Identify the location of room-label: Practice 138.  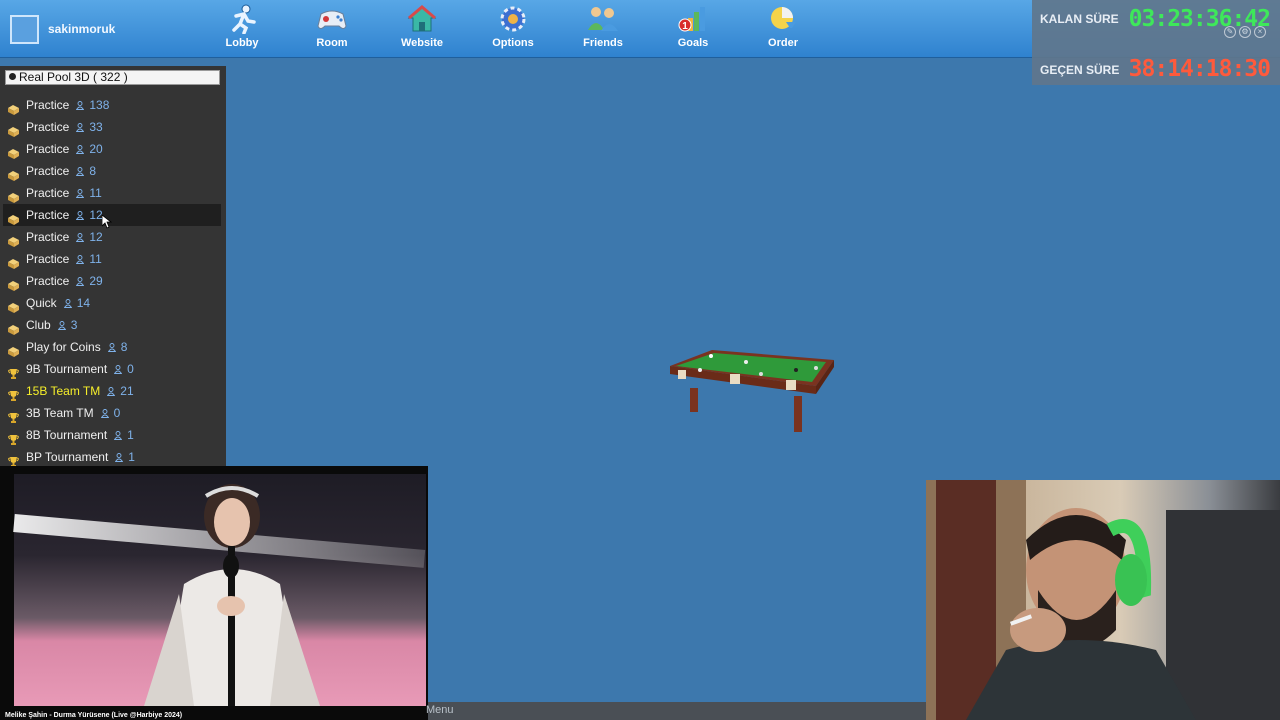
(67, 105).